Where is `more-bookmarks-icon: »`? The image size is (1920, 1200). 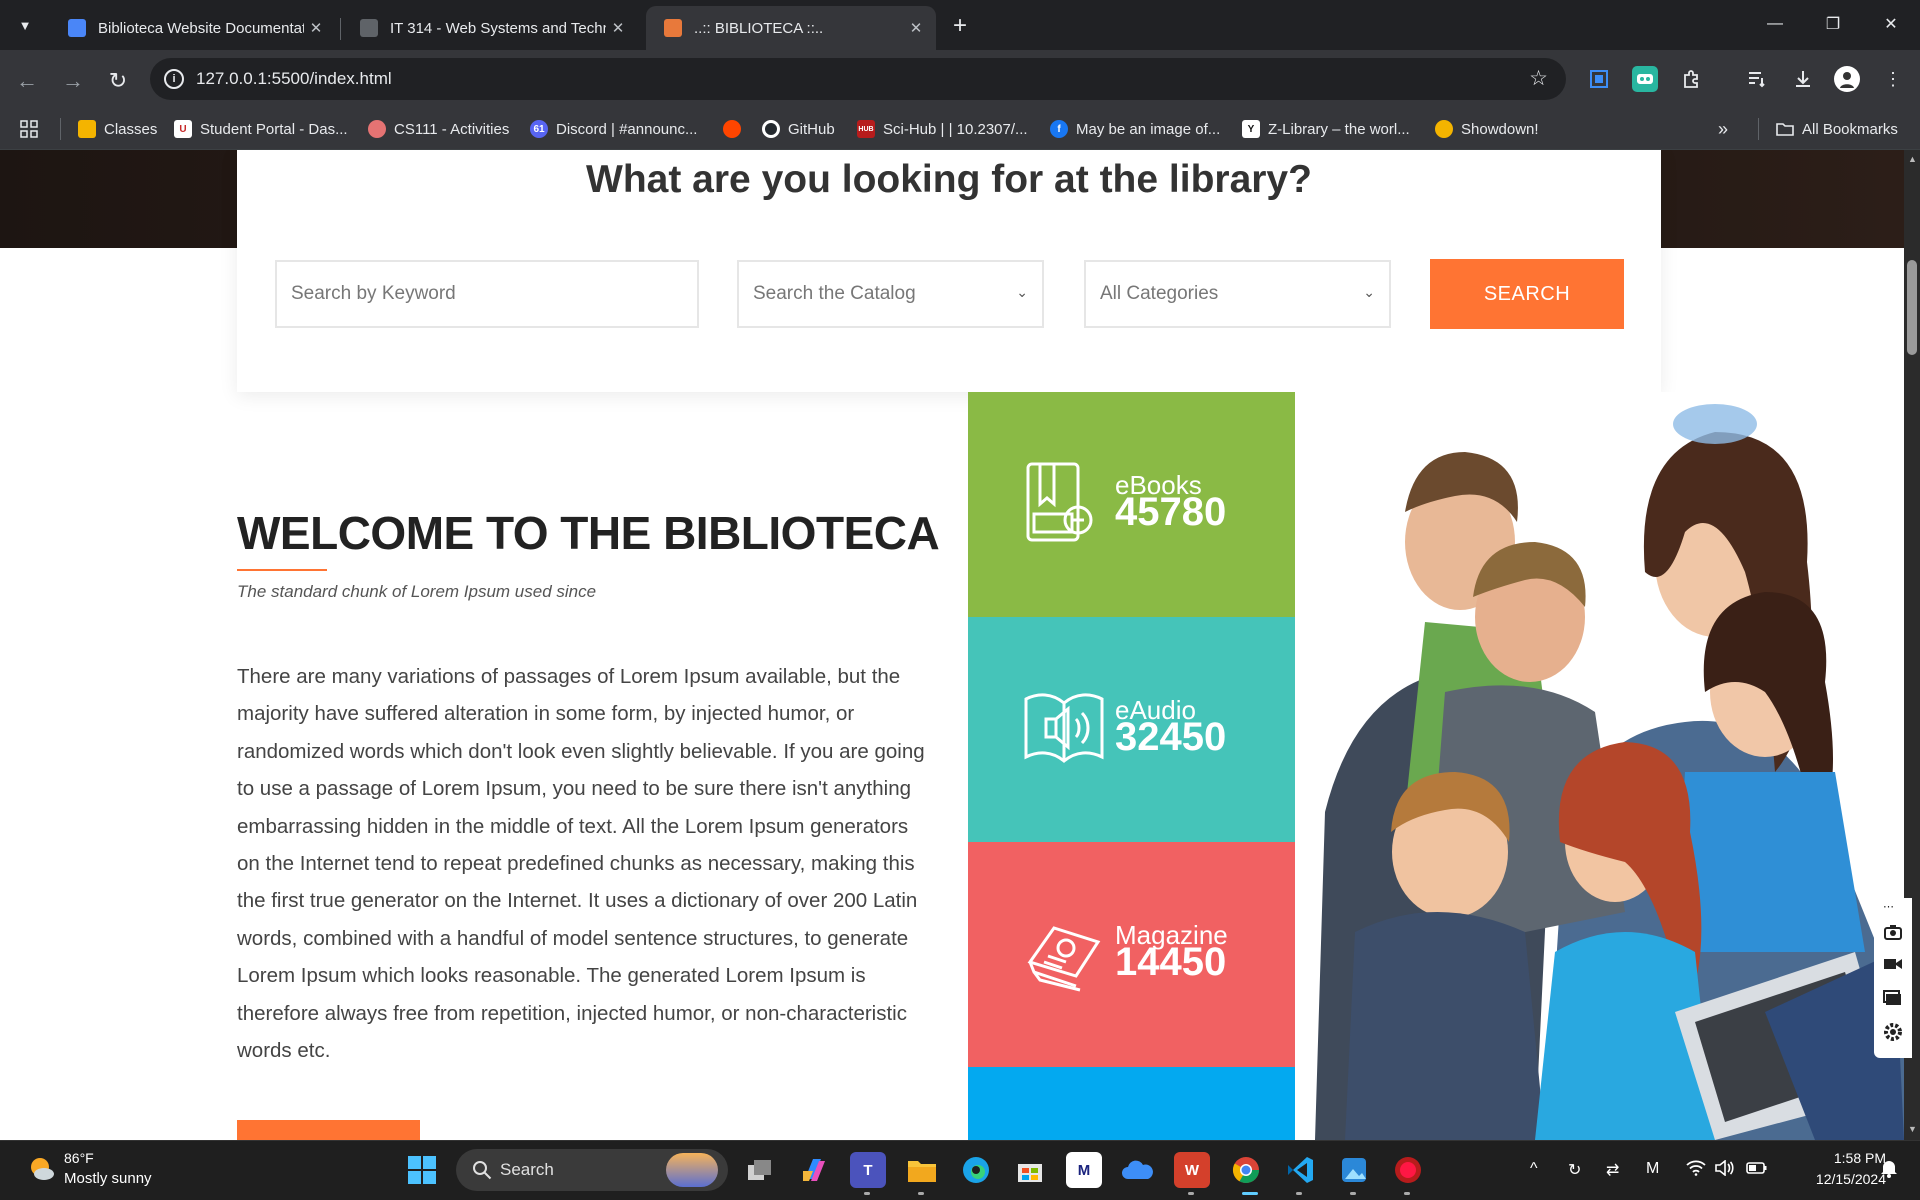
more-bookmarks-icon: » is located at coordinates (1723, 129).